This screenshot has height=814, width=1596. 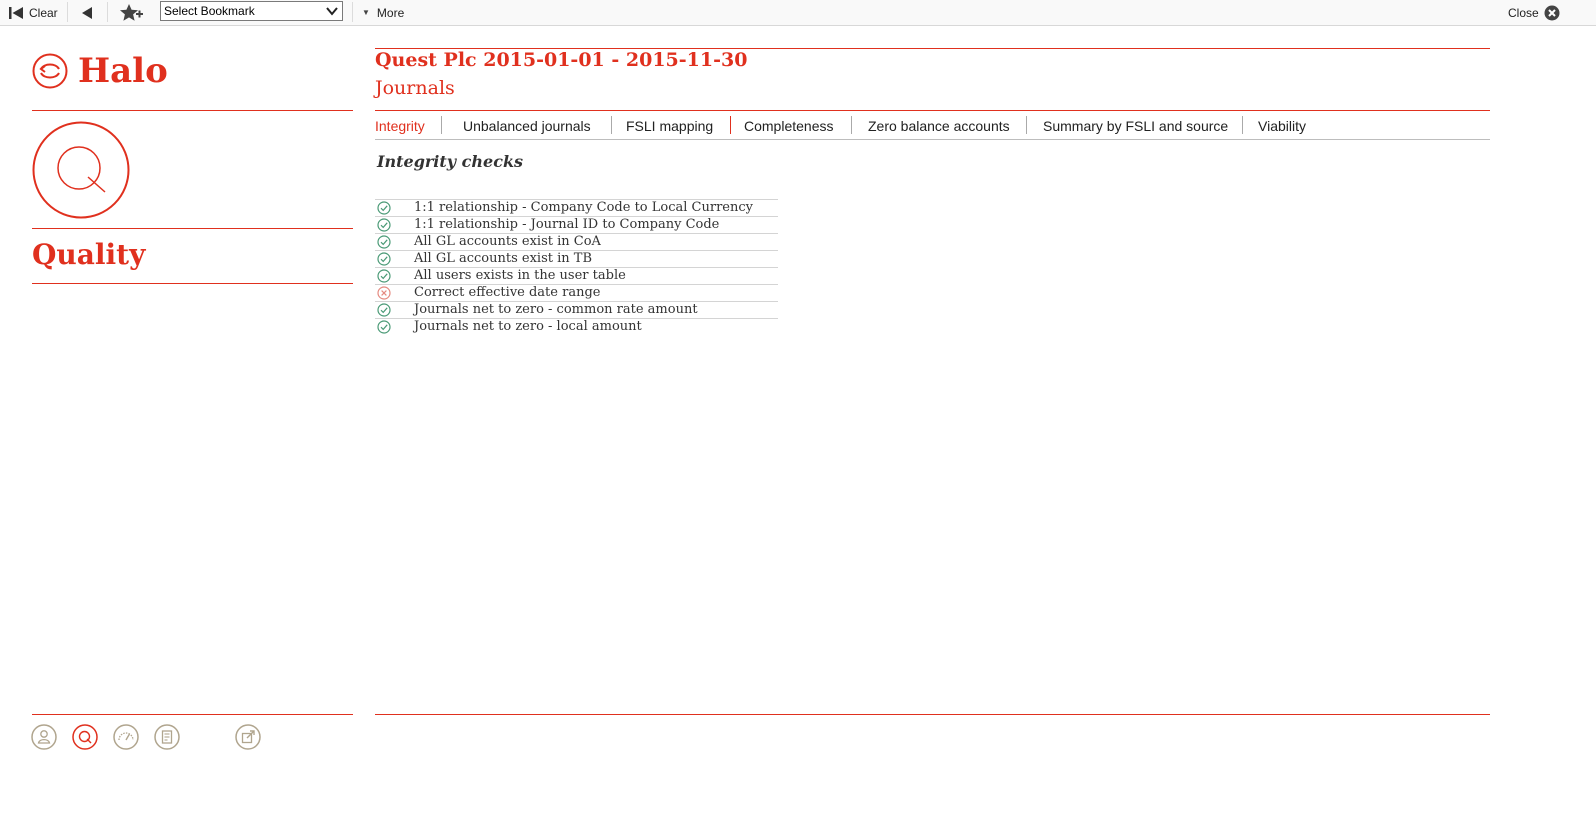 I want to click on document-icon, so click(x=167, y=737).